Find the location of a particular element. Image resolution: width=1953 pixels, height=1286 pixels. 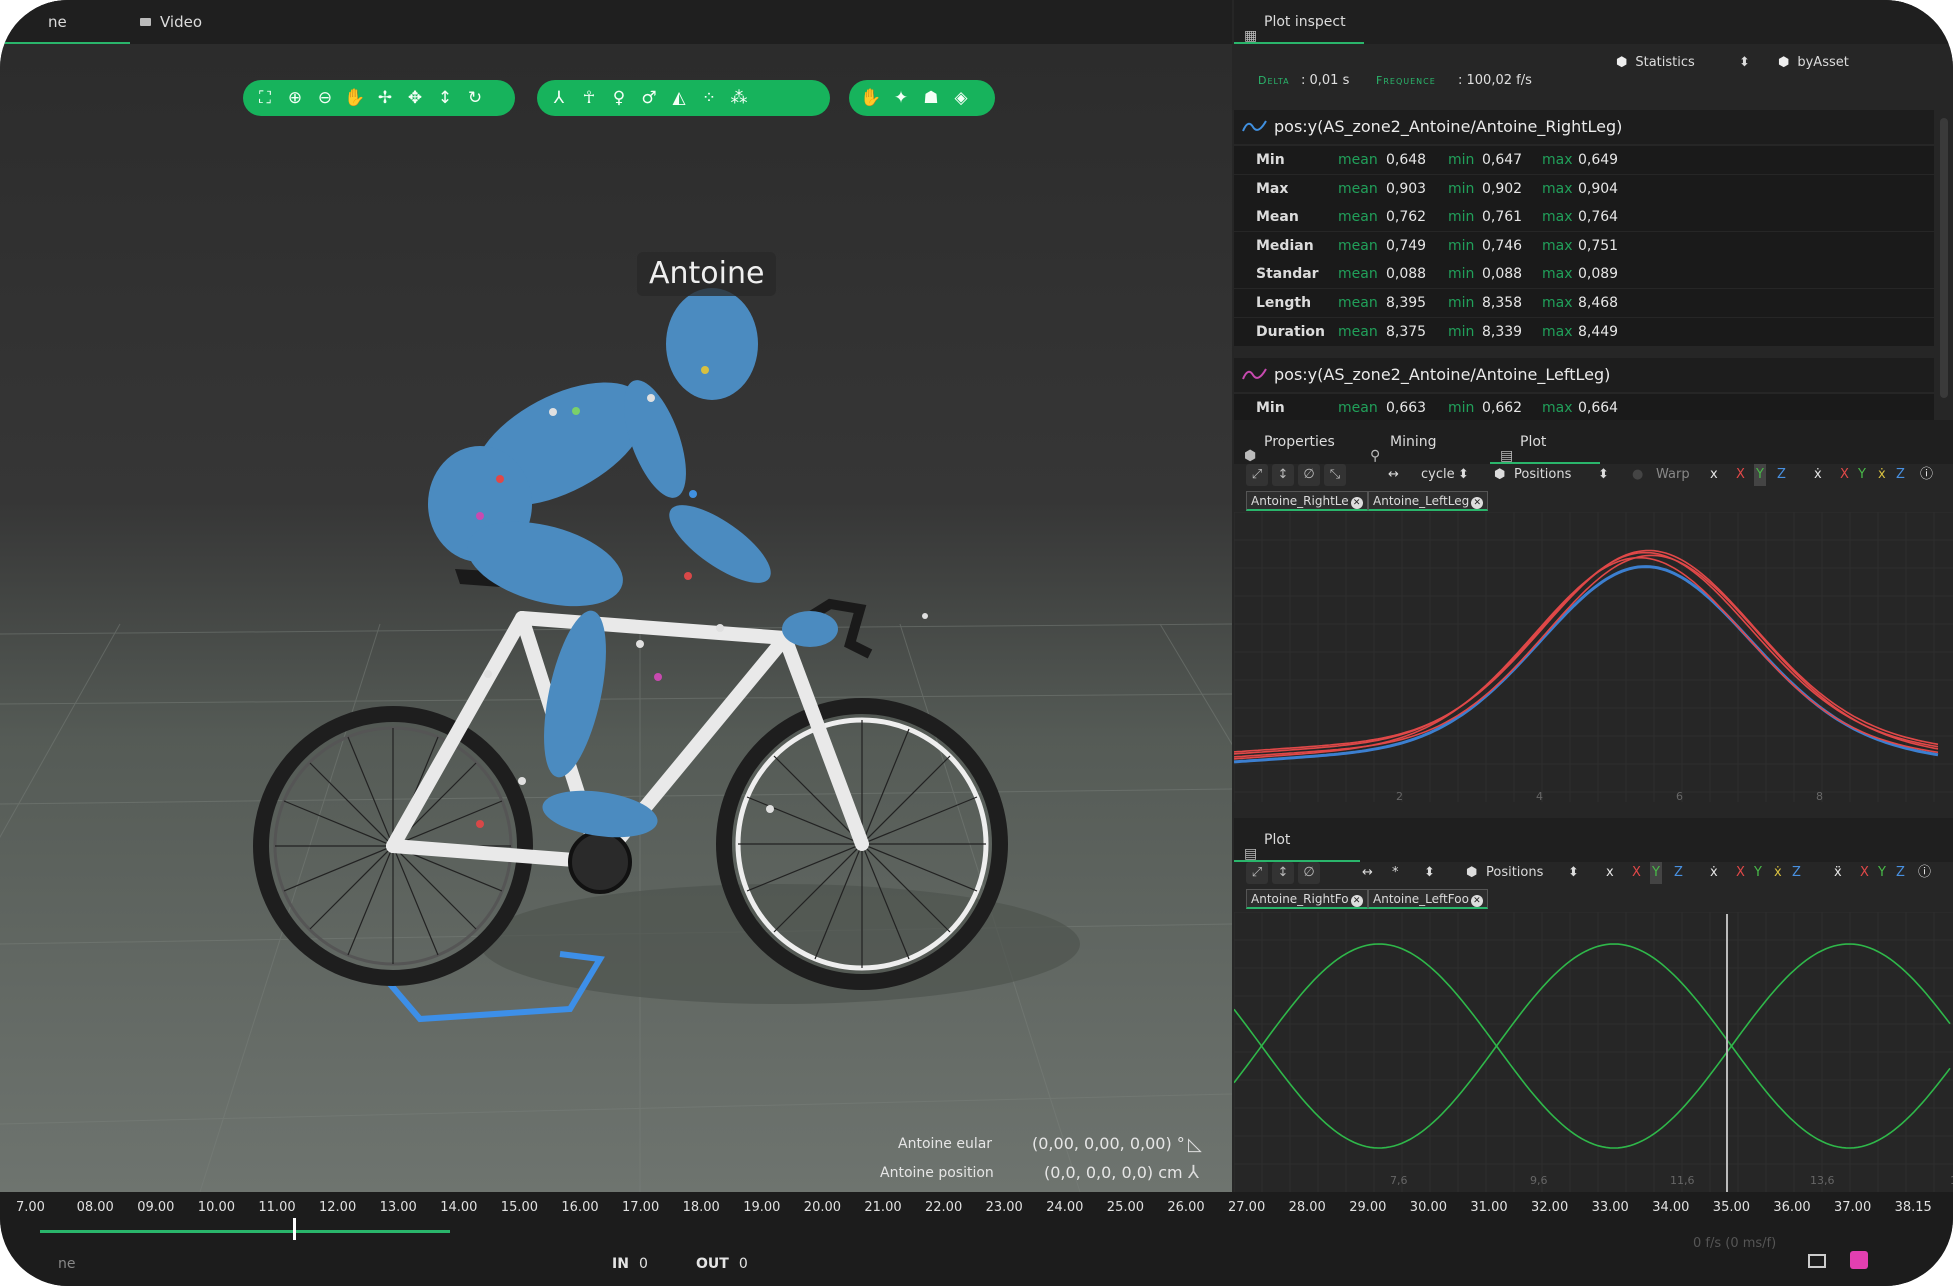

playhead is located at coordinates (294, 1229).